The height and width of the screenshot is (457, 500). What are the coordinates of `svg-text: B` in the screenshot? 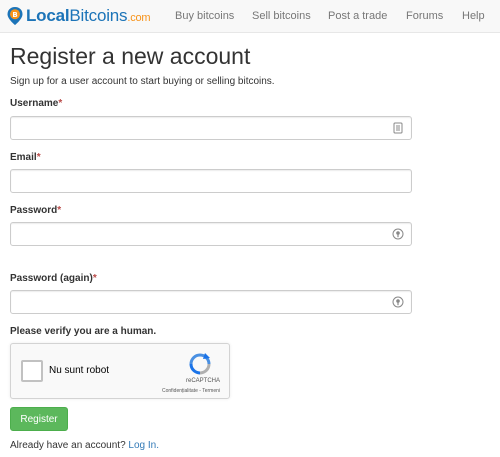 It's located at (14, 15).